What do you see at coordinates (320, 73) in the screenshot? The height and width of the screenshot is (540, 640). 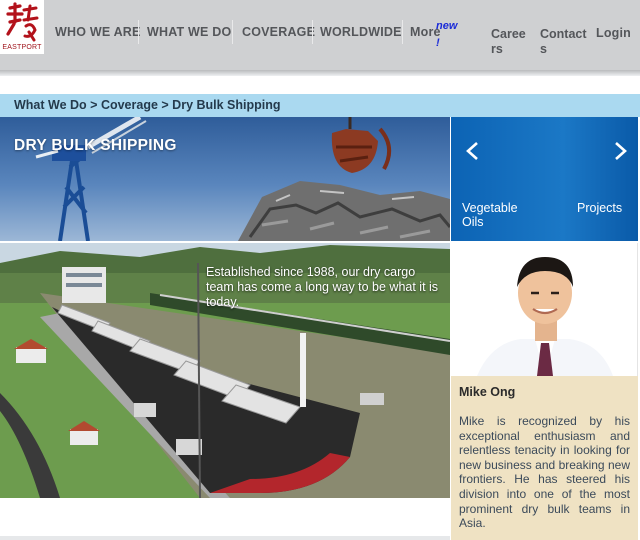 I see `nav-shadow` at bounding box center [320, 73].